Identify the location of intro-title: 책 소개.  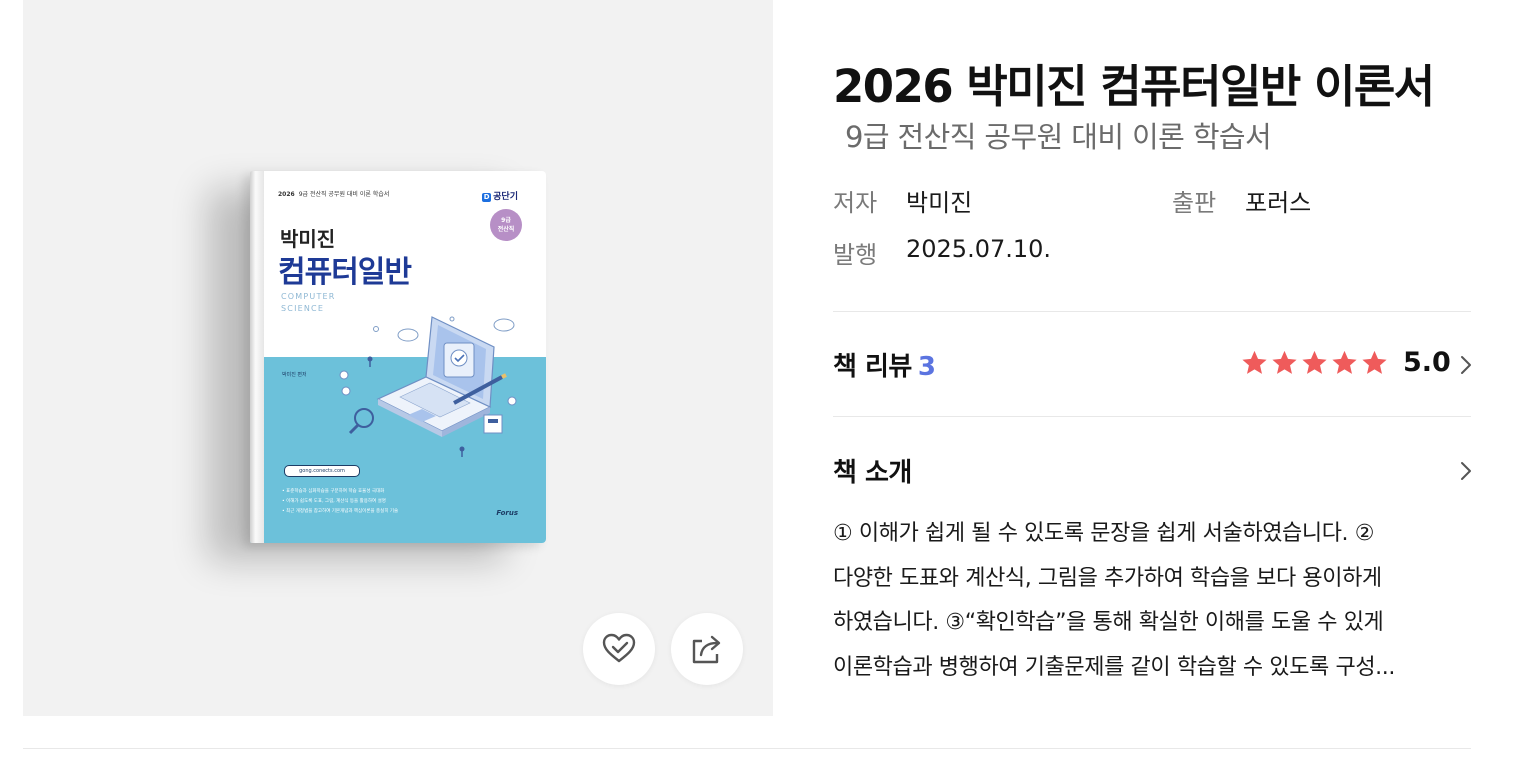
(872, 470).